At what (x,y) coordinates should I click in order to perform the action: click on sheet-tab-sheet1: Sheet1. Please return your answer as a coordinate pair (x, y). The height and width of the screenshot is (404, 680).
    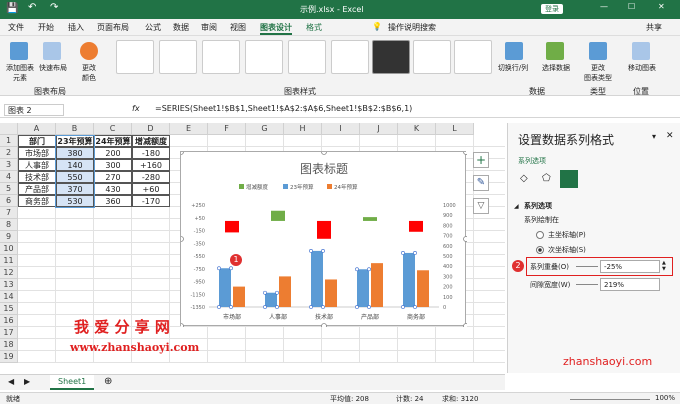
    Looking at the image, I should click on (72, 382).